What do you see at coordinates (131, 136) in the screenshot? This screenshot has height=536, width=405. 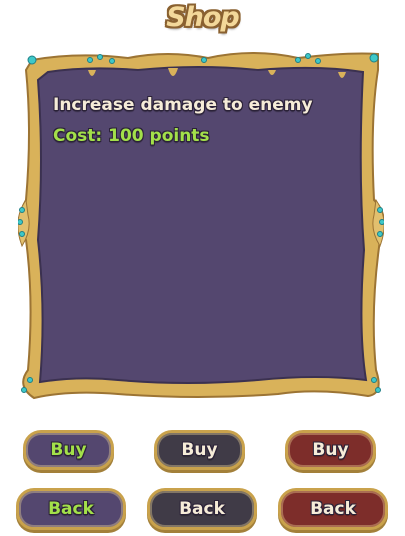 I see `item-cost: Cost: 100 points` at bounding box center [131, 136].